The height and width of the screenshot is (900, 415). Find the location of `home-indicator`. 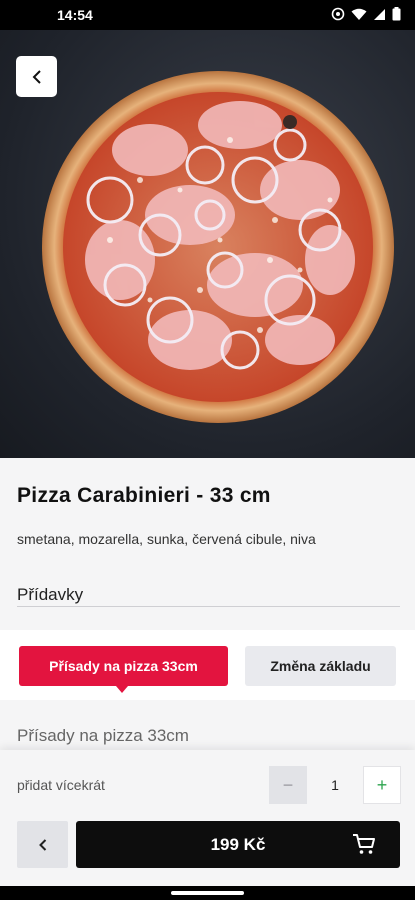

home-indicator is located at coordinates (207, 893).